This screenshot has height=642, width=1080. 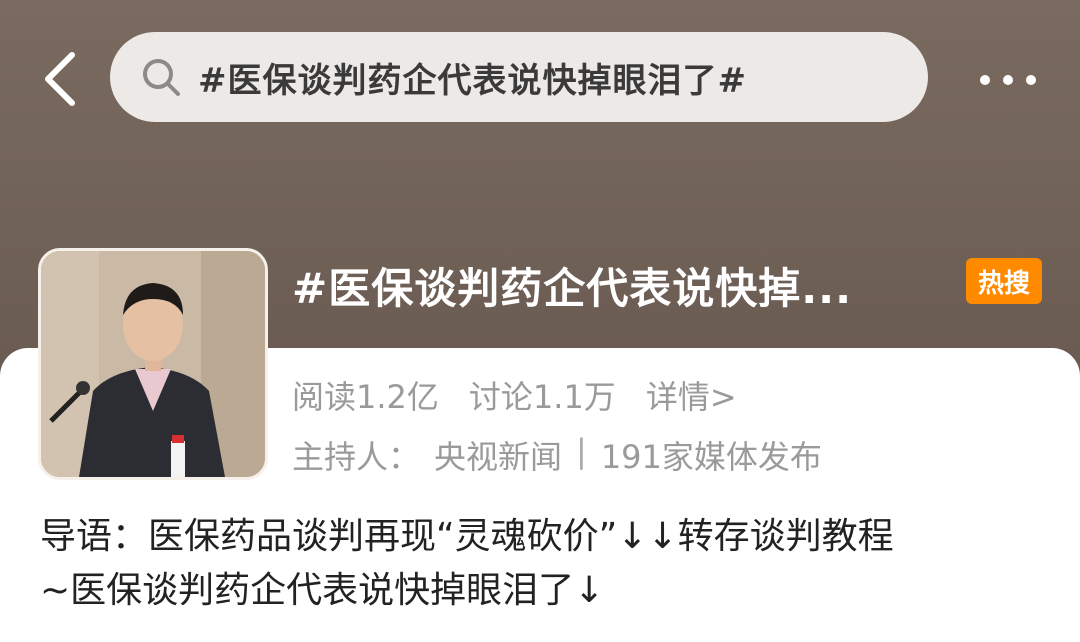 I want to click on back-button, so click(x=60, y=79).